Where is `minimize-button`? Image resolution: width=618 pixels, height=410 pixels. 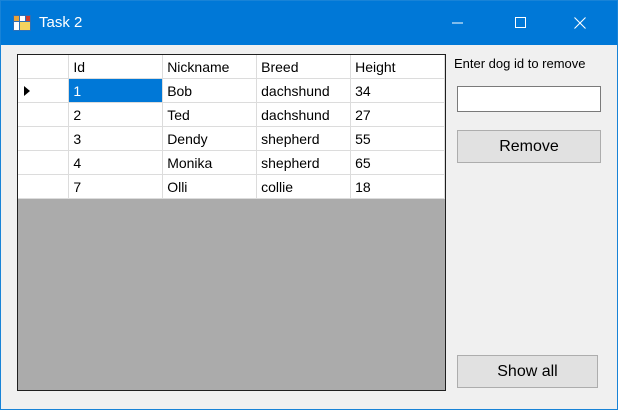 minimize-button is located at coordinates (458, 23).